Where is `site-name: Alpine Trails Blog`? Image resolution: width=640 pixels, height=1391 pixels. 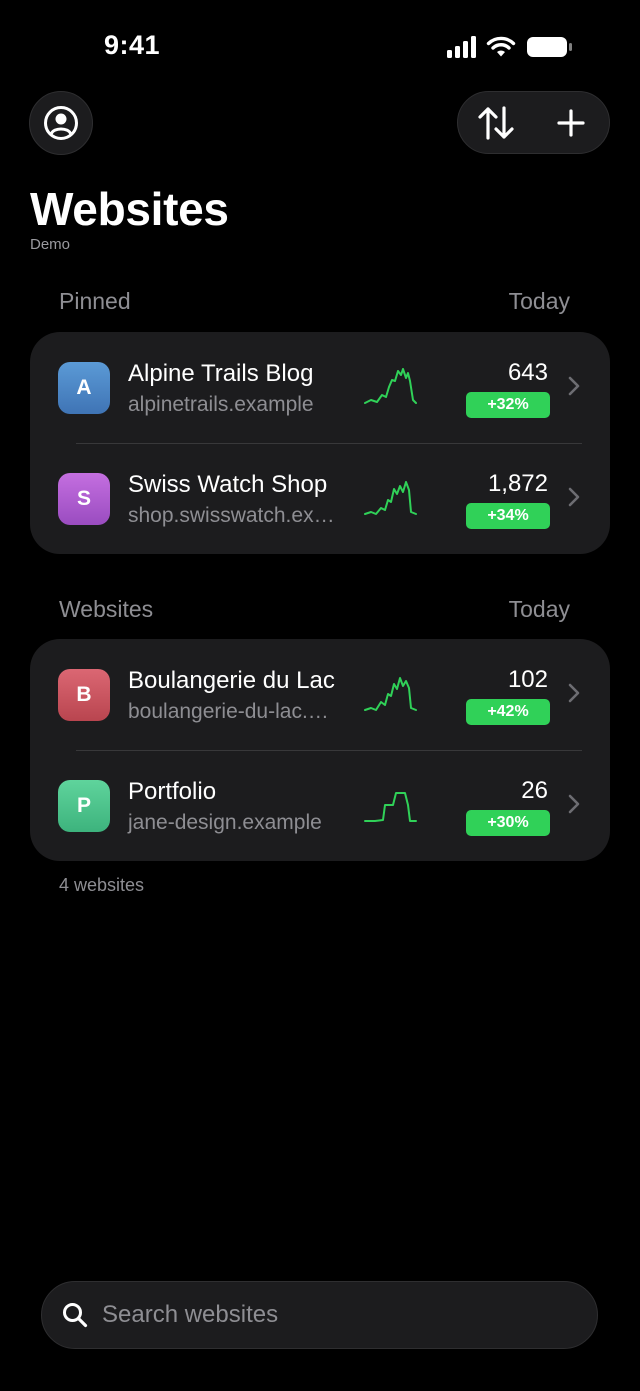
site-name: Alpine Trails Blog is located at coordinates (221, 373).